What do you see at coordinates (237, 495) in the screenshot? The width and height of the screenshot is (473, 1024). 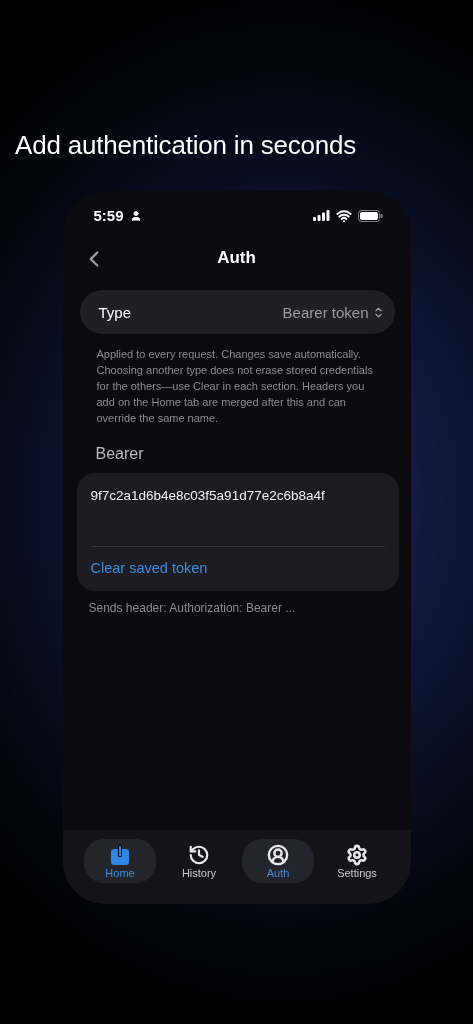 I see `token-field: 9f7c2a1d6b4e8c03f5a91d77e2c6b8a4f` at bounding box center [237, 495].